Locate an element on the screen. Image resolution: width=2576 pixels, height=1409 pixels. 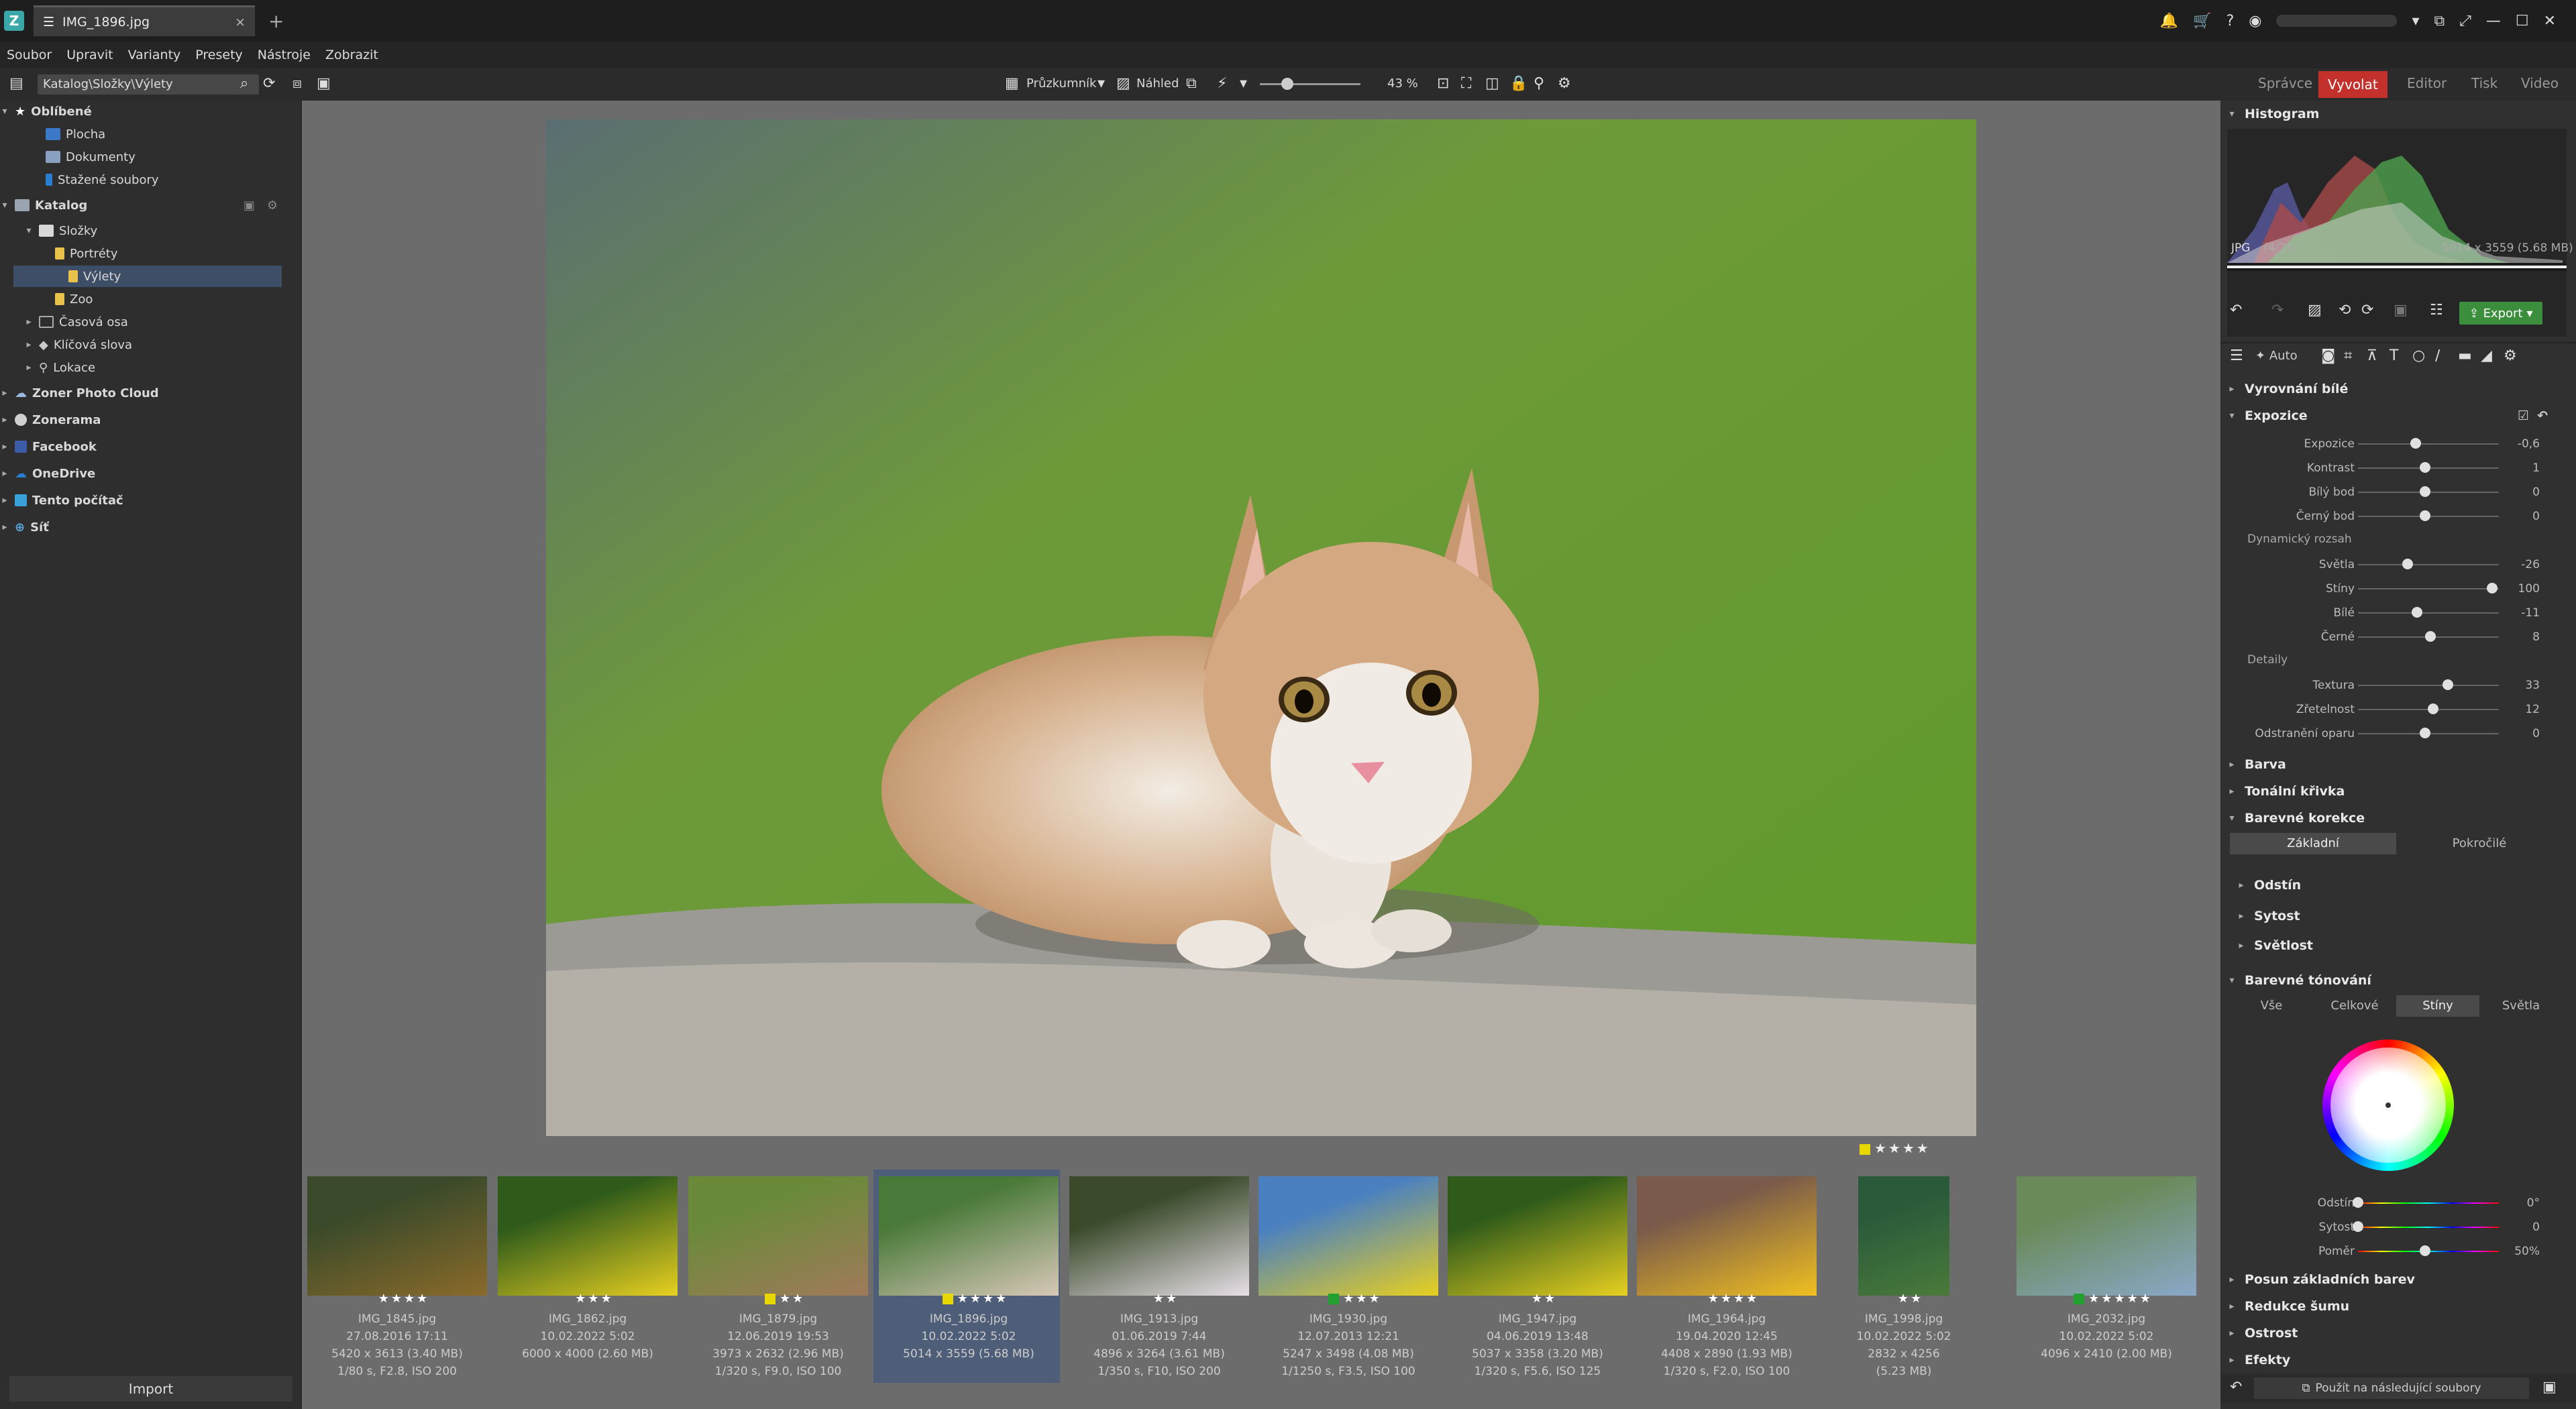
menu-view: Zobrazit is located at coordinates (351, 55).